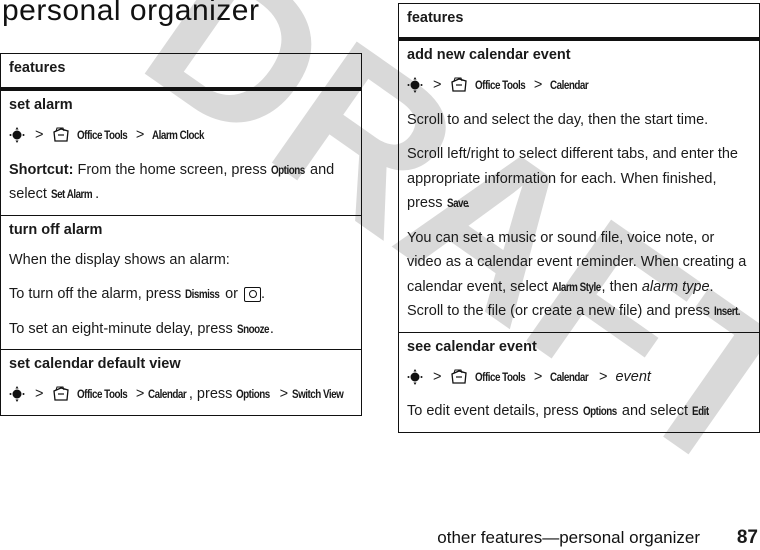  Describe the element at coordinates (123, 328) in the screenshot. I see `text: To set an eight-minute delay, press` at that location.